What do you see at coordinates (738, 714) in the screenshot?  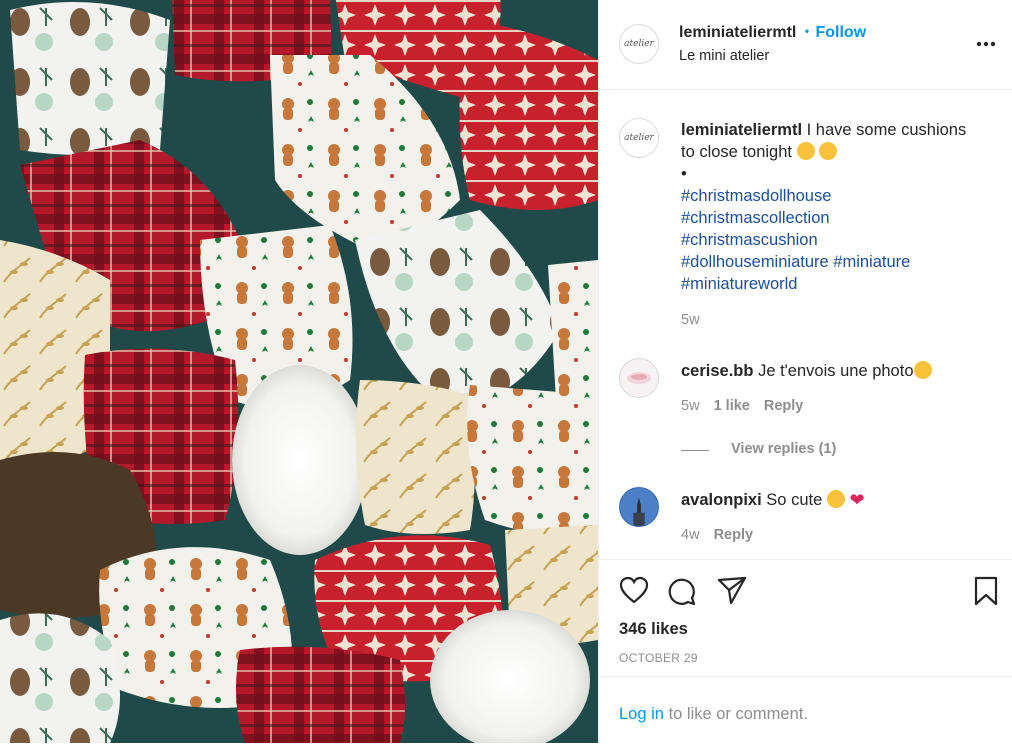 I see `login-rest: to like or comment.` at bounding box center [738, 714].